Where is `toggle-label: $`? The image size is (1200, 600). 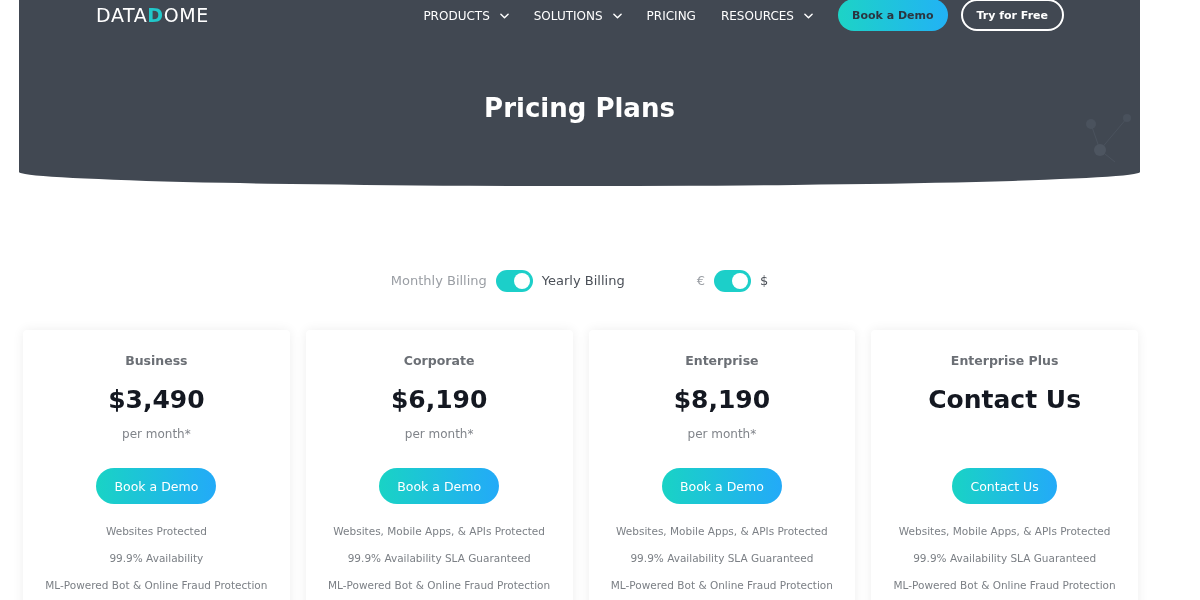
toggle-label: $ is located at coordinates (764, 281).